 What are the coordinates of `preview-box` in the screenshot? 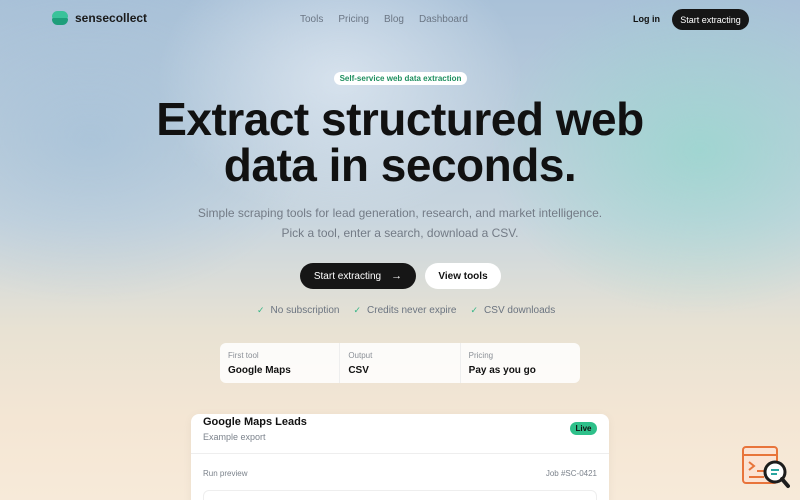 It's located at (400, 495).